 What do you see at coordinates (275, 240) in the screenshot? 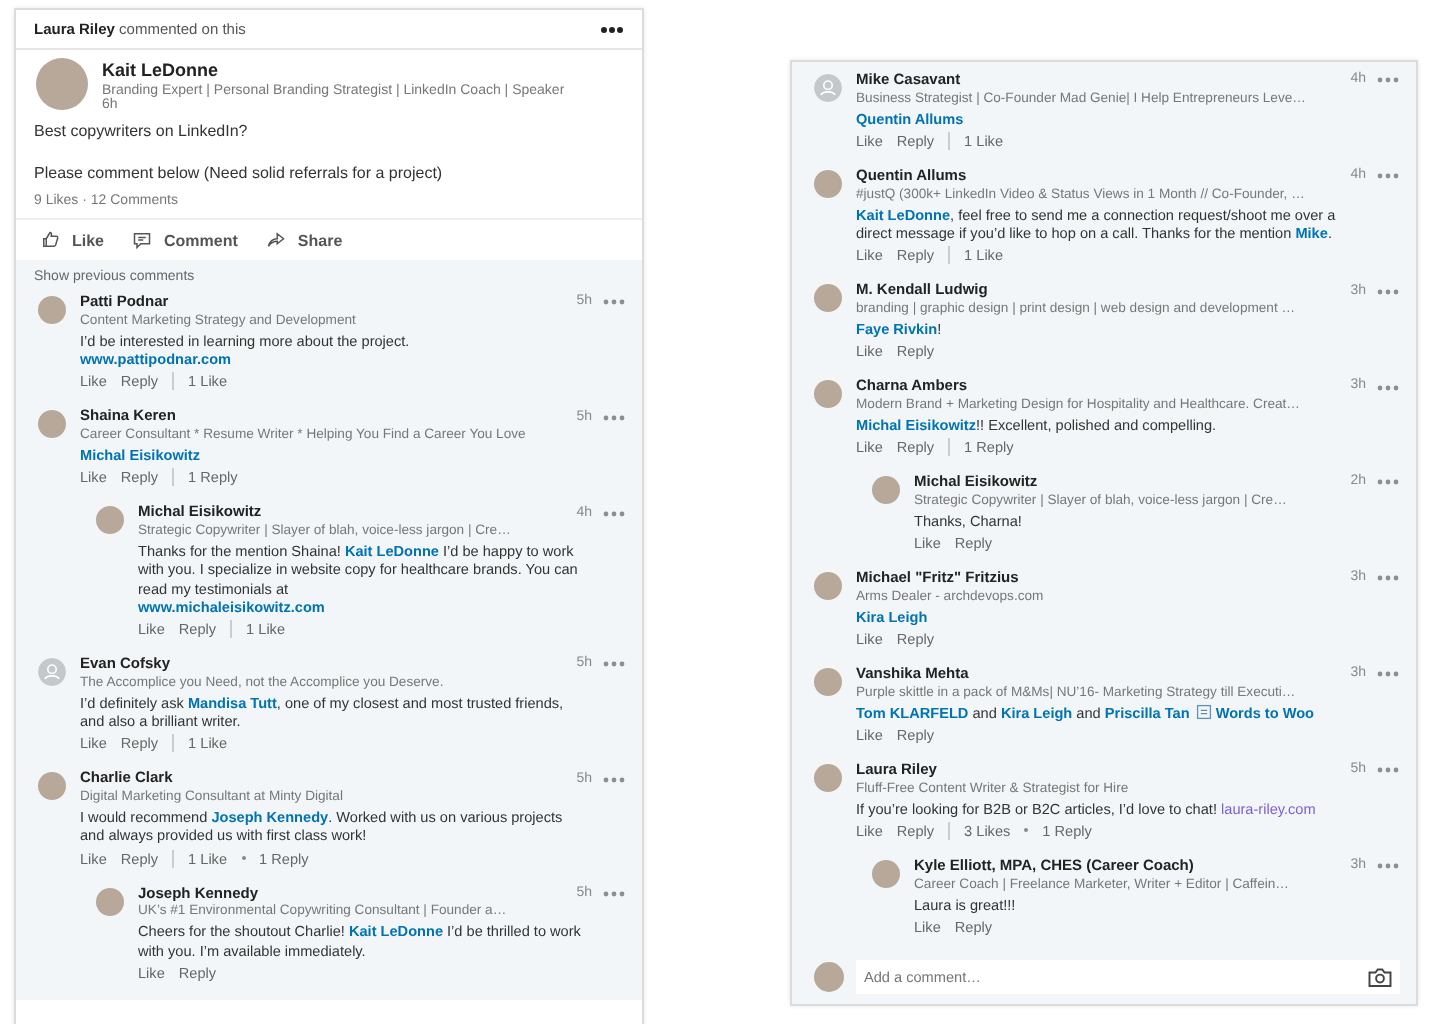
I see `arrow-icon` at bounding box center [275, 240].